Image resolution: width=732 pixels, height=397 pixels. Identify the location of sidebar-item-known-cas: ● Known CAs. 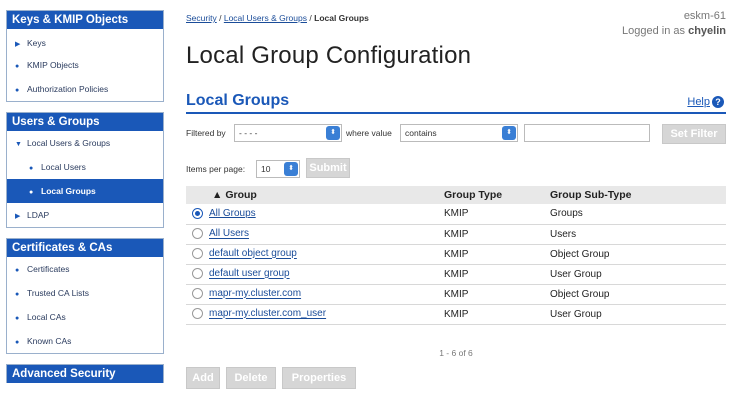
(85, 341).